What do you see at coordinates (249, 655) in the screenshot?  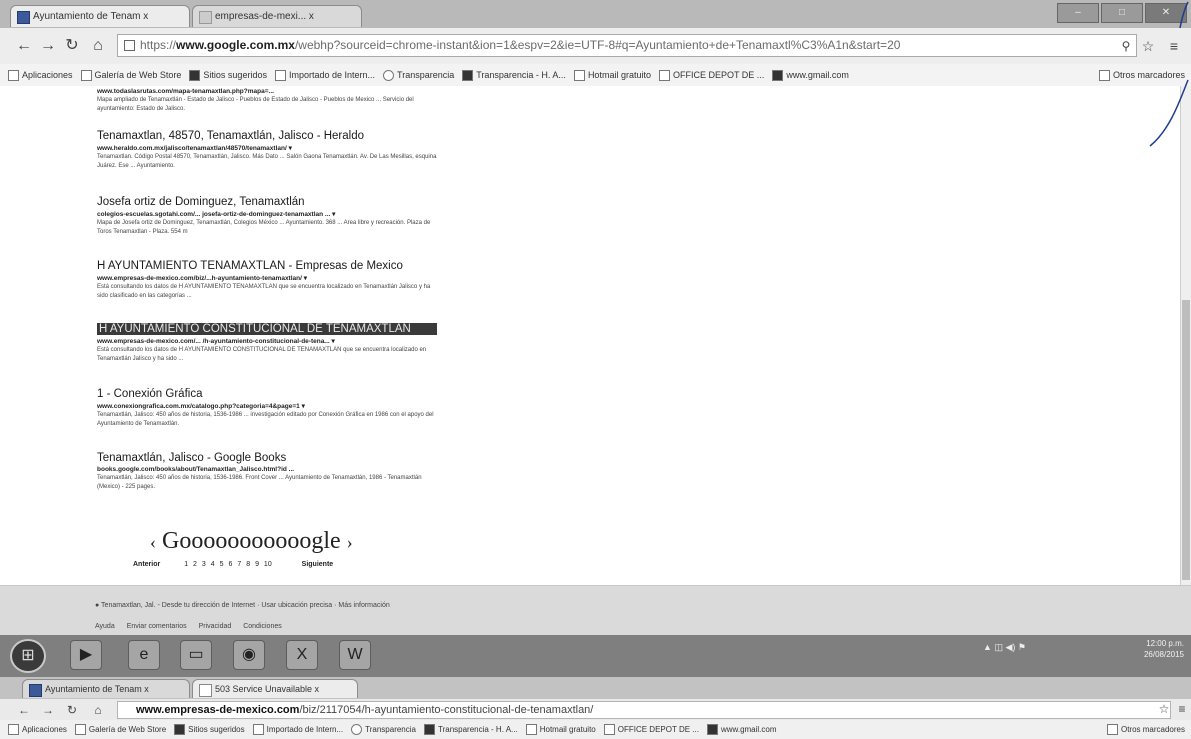 I see `chrome-icon: ◉` at bounding box center [249, 655].